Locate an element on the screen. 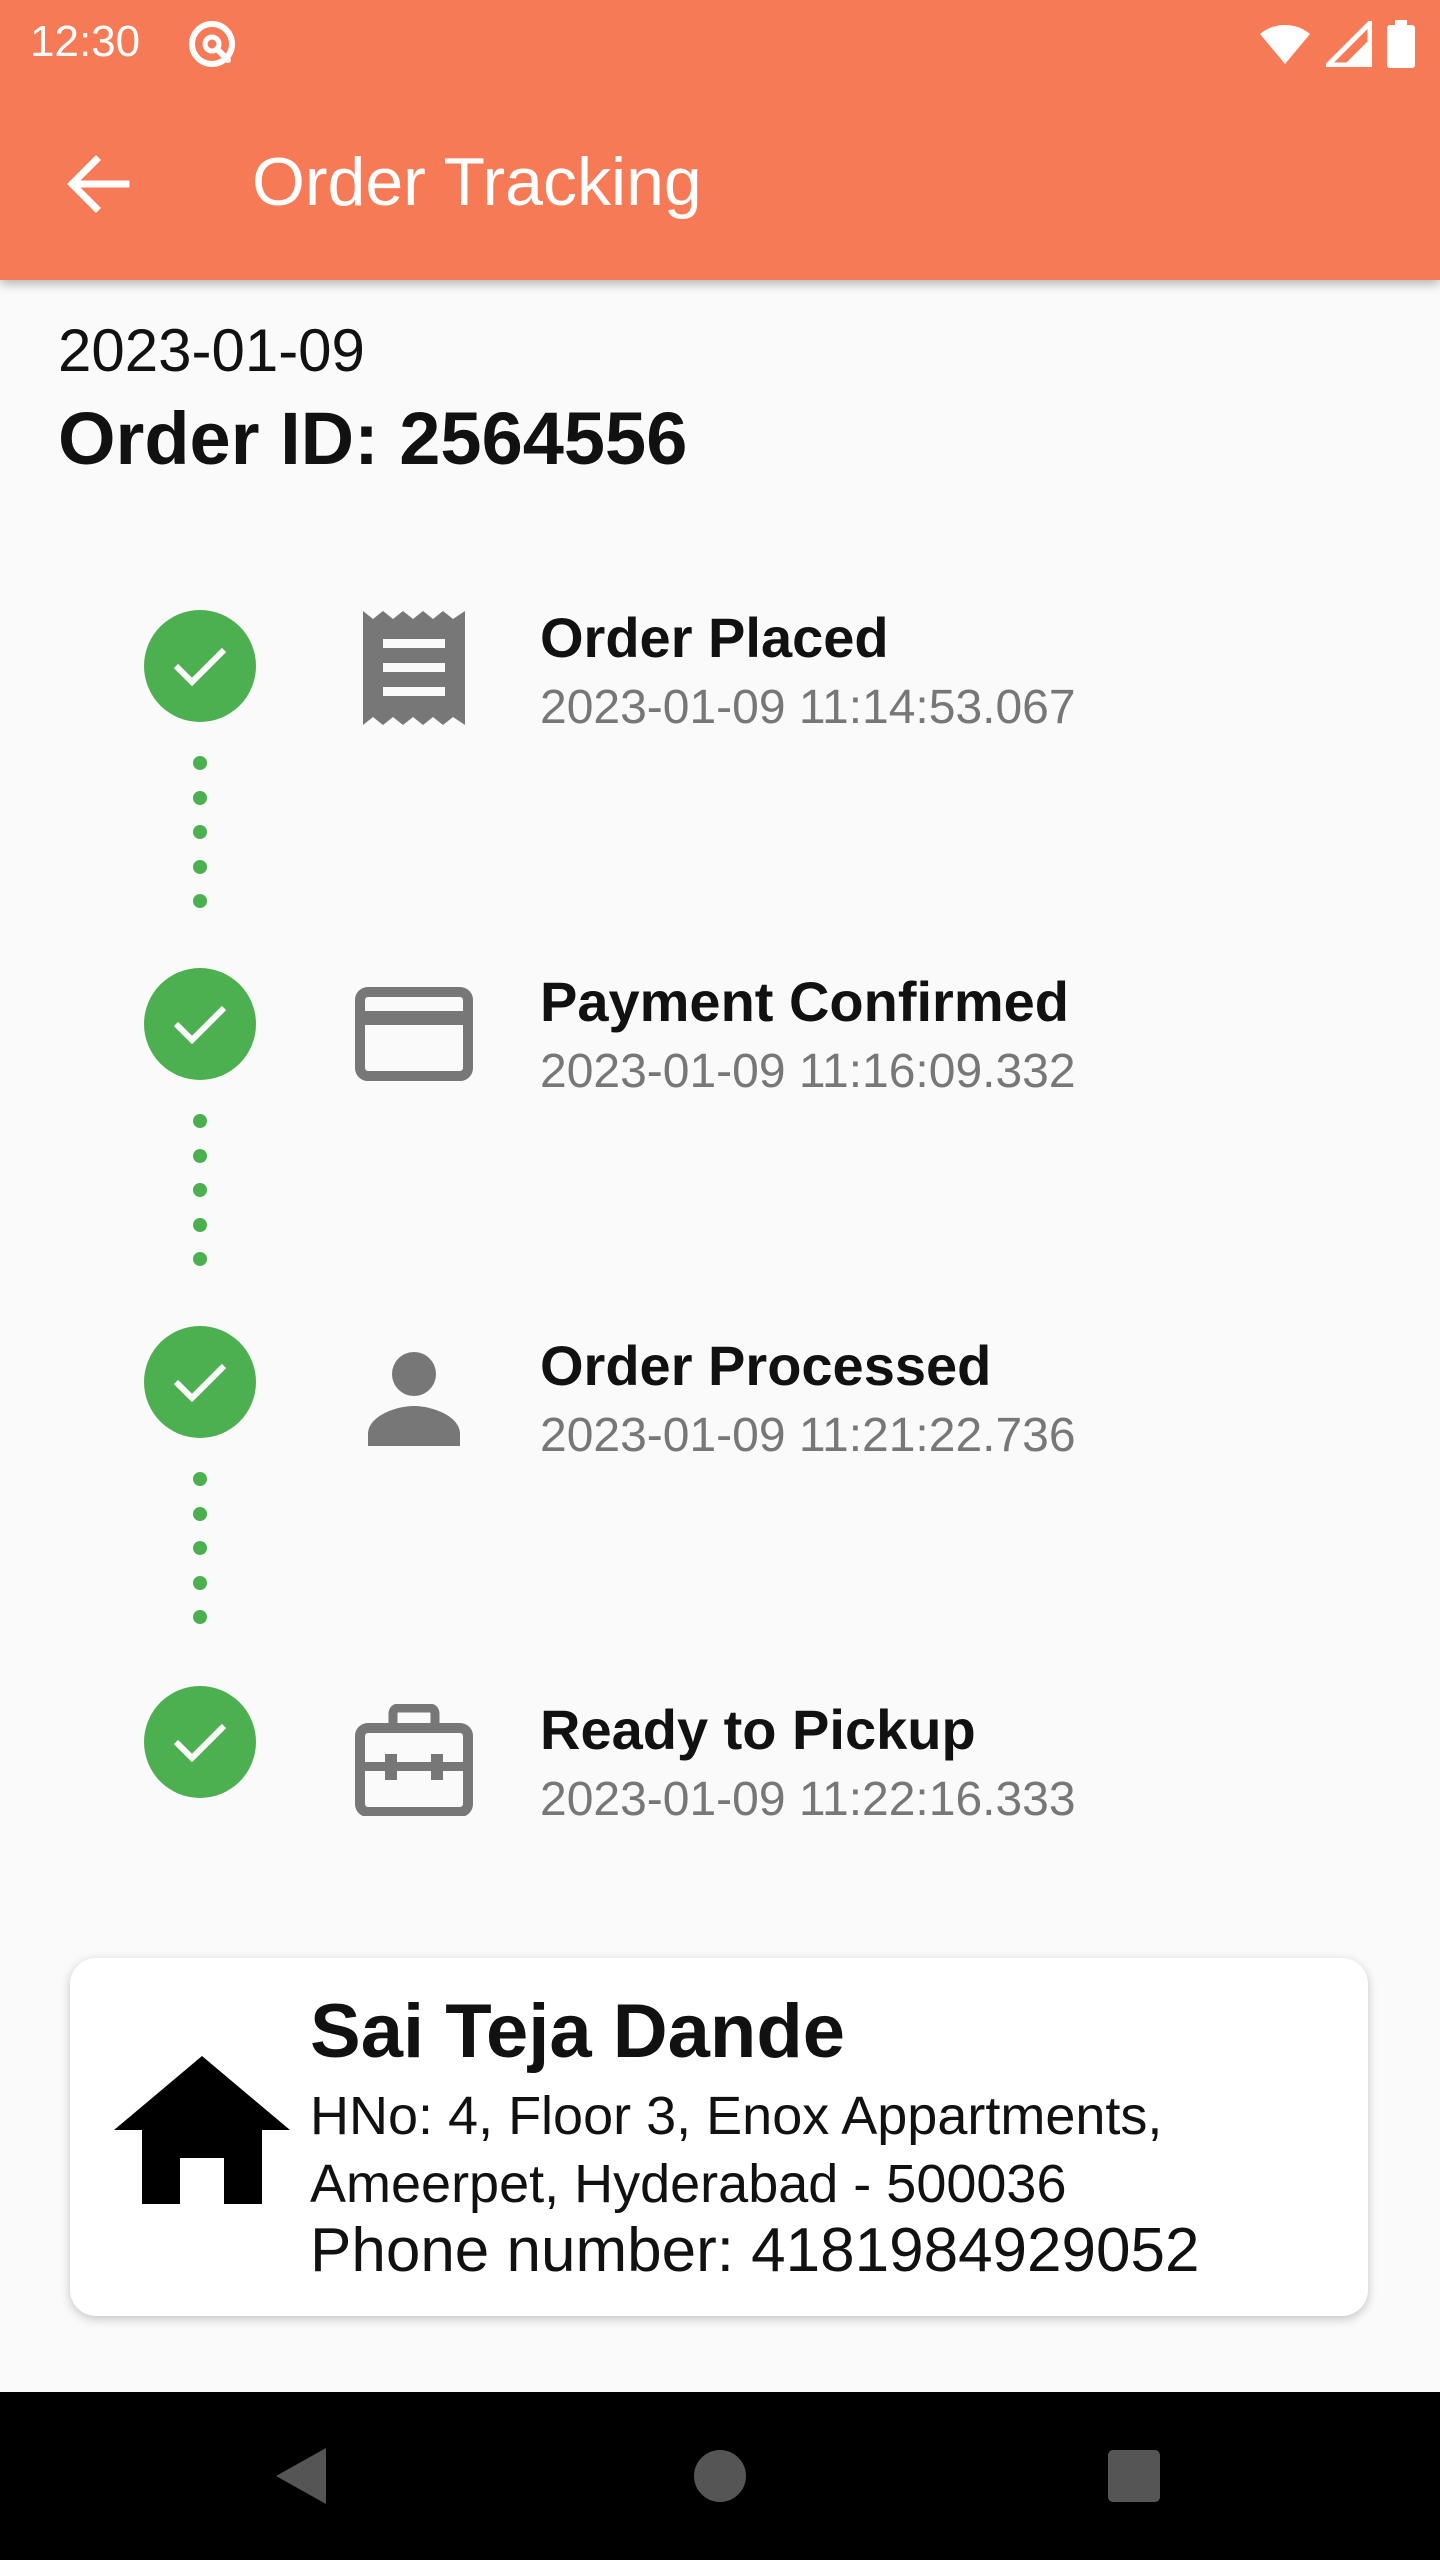 Image resolution: width=1440 pixels, height=2560 pixels. address-line-1: HNo: 4, Floor 3, Enox Appartments, is located at coordinates (736, 2116).